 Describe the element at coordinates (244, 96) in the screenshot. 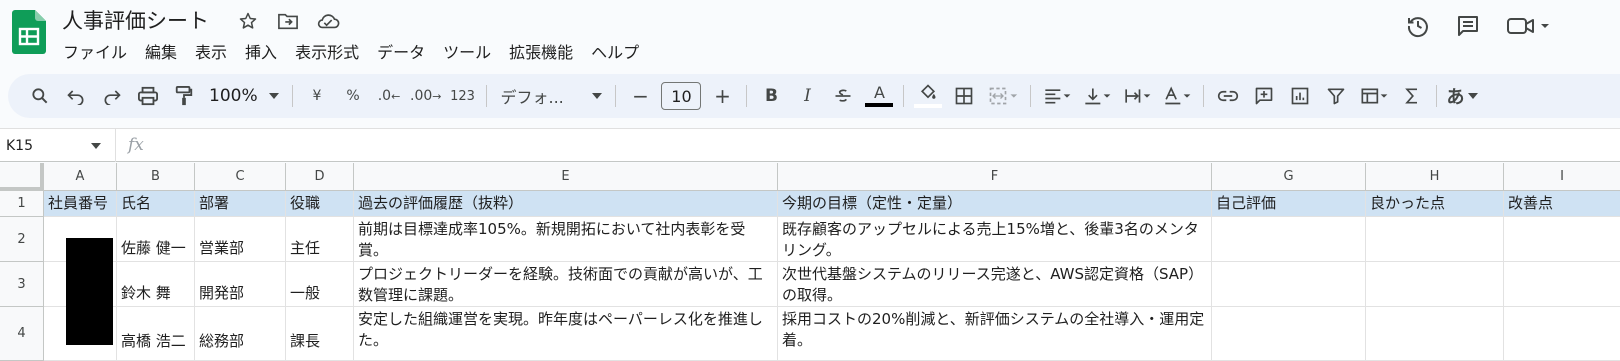

I see `zoom-select: 100%` at that location.